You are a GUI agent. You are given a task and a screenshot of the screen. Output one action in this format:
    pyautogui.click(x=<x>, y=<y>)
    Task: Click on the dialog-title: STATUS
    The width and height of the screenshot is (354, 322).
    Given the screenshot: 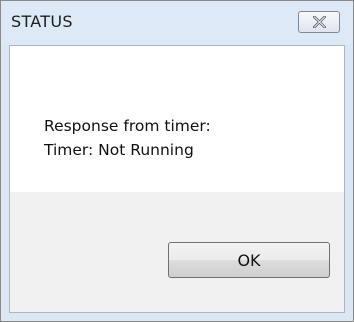 What is the action you would take?
    pyautogui.click(x=42, y=21)
    